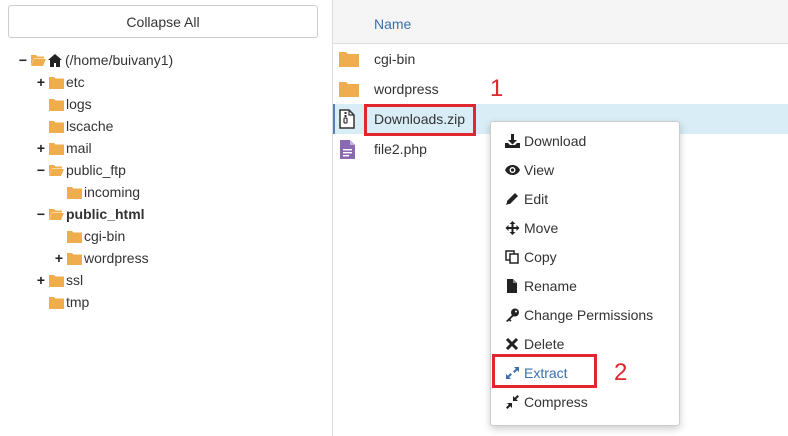 This screenshot has width=788, height=436. Describe the element at coordinates (536, 199) in the screenshot. I see `menu-item-label: Edit` at that location.